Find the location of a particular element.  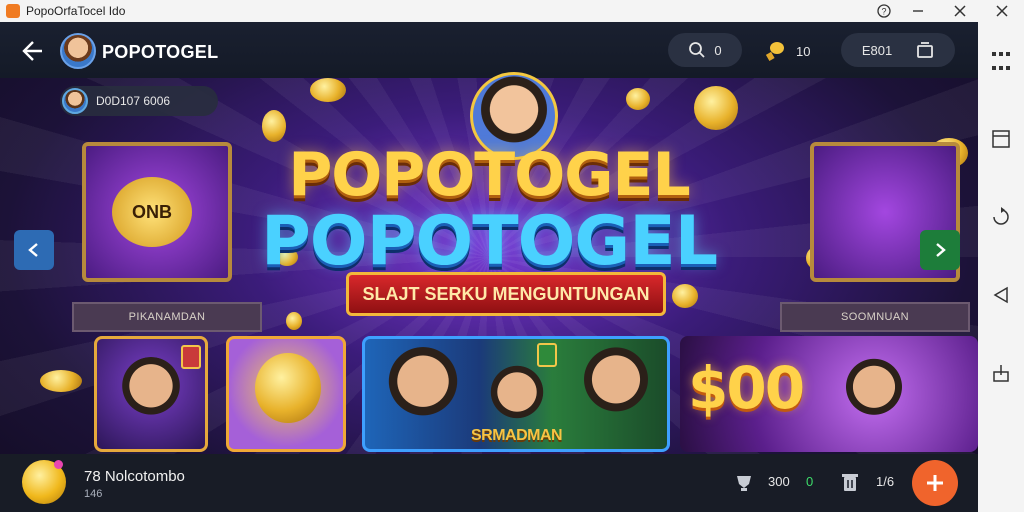

share-icon is located at coordinates (1001, 373).